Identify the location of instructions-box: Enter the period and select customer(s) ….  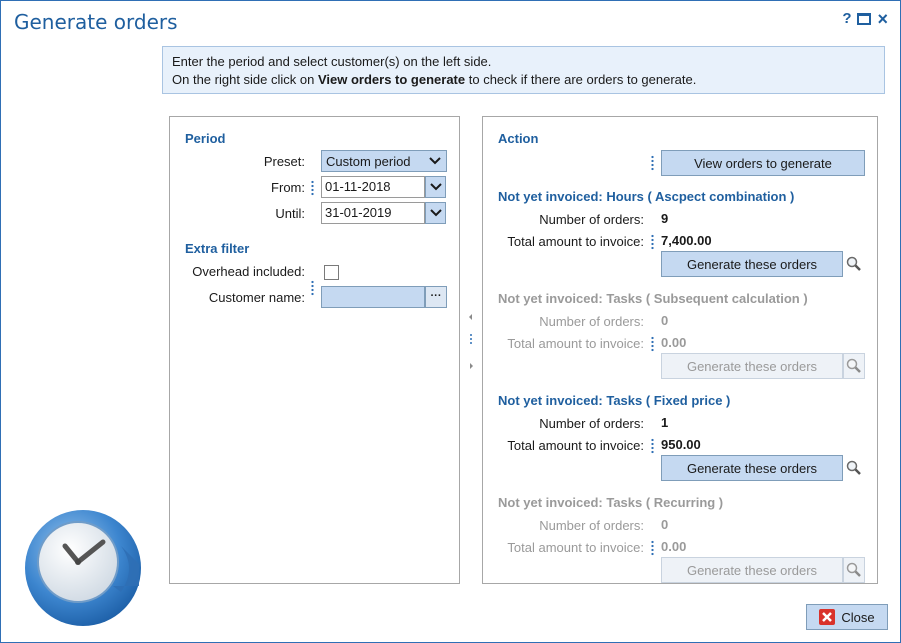
(523, 70).